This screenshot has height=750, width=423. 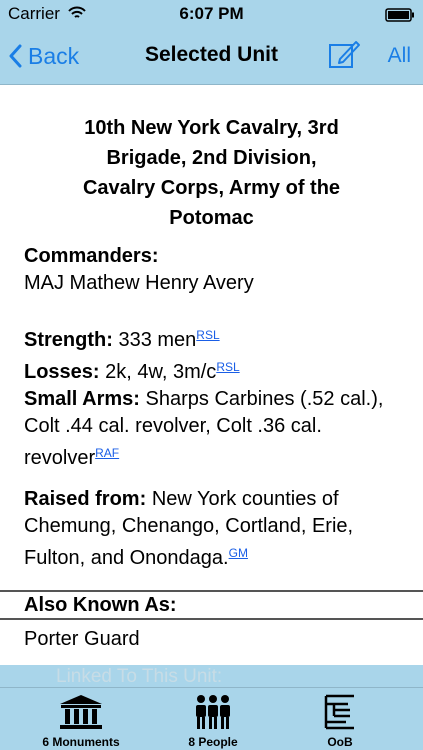 I want to click on commanders-value: MAJ Mathew Henry Avery, so click(x=139, y=283).